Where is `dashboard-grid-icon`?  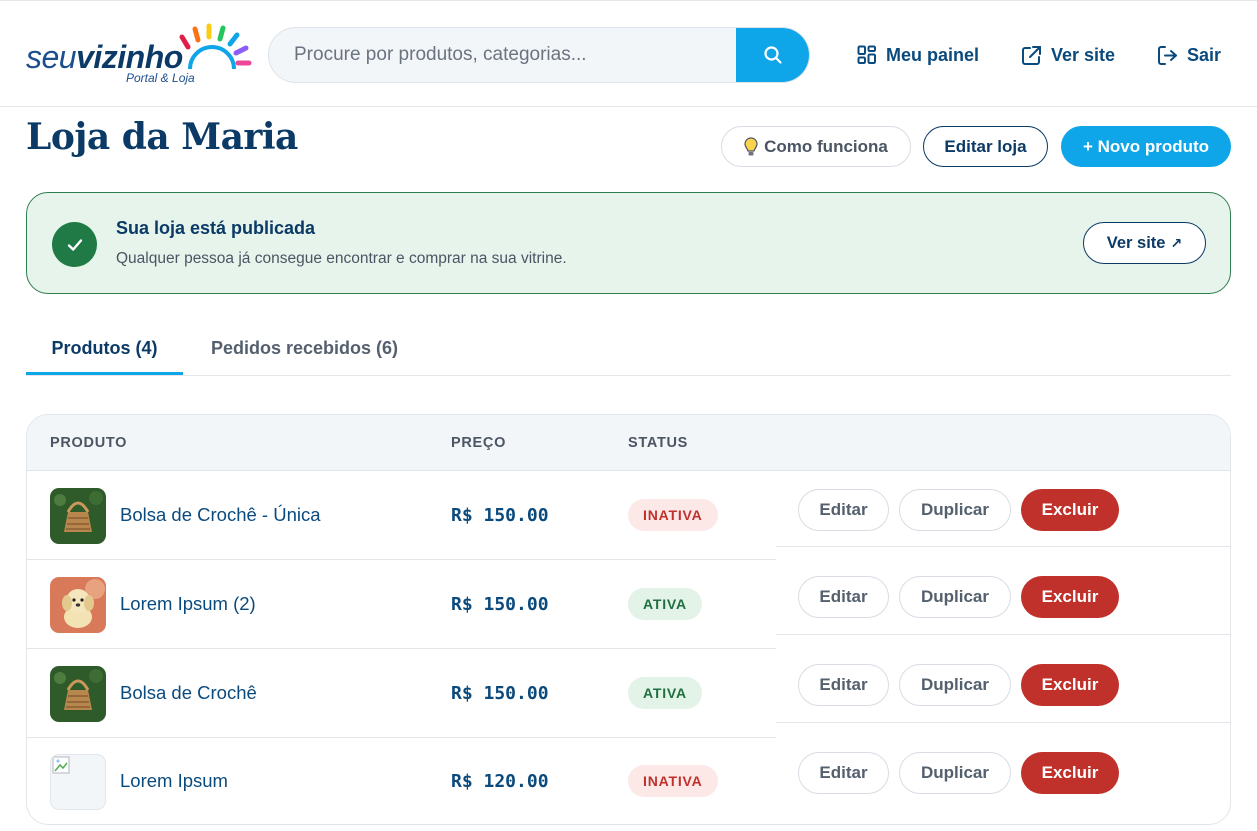
dashboard-grid-icon is located at coordinates (866, 54).